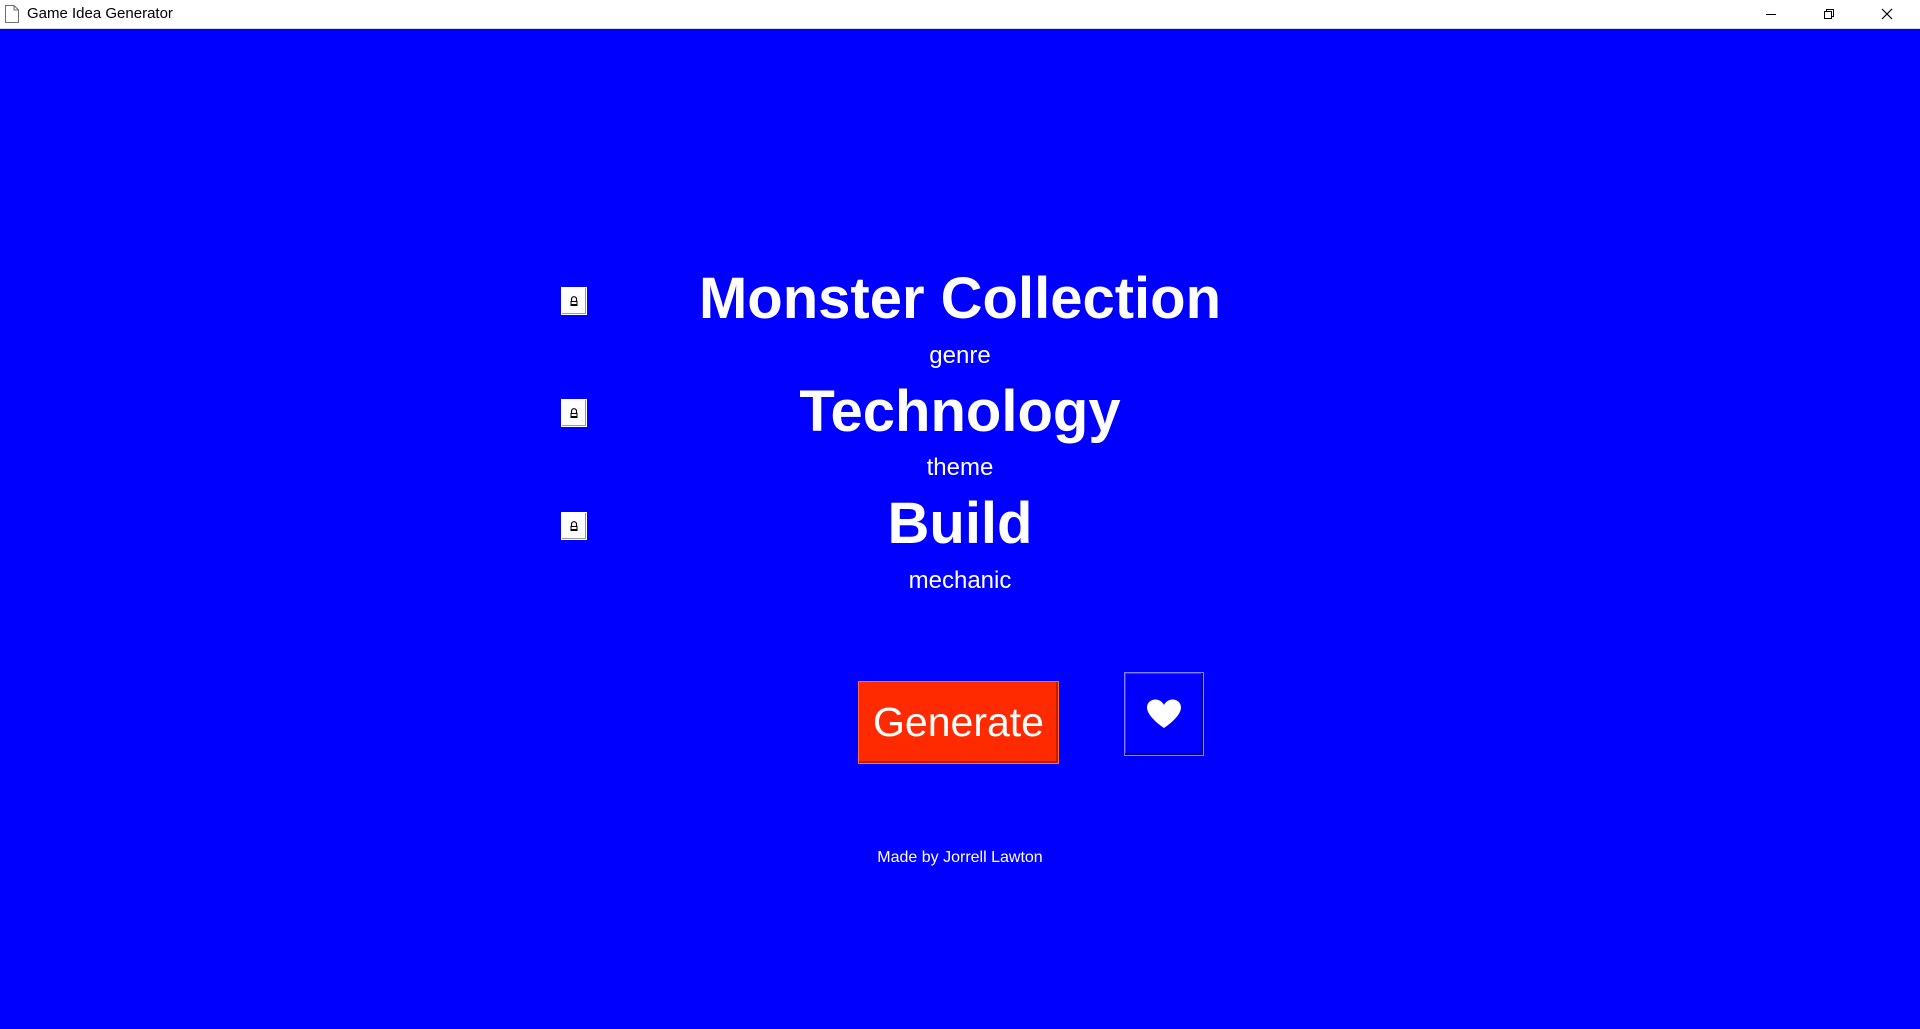  I want to click on favorite-button, so click(1164, 714).